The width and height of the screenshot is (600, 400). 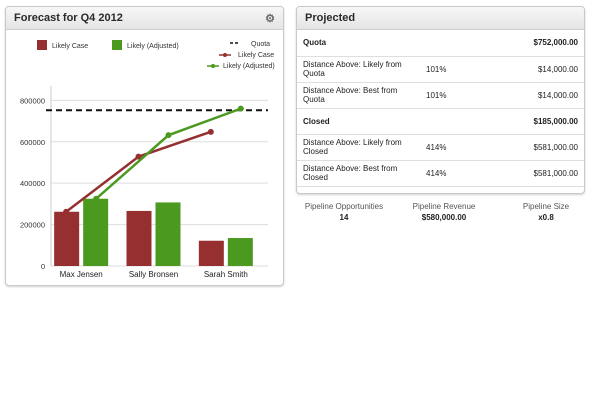 What do you see at coordinates (81, 274) in the screenshot?
I see `x-tick-label: Max Jensen` at bounding box center [81, 274].